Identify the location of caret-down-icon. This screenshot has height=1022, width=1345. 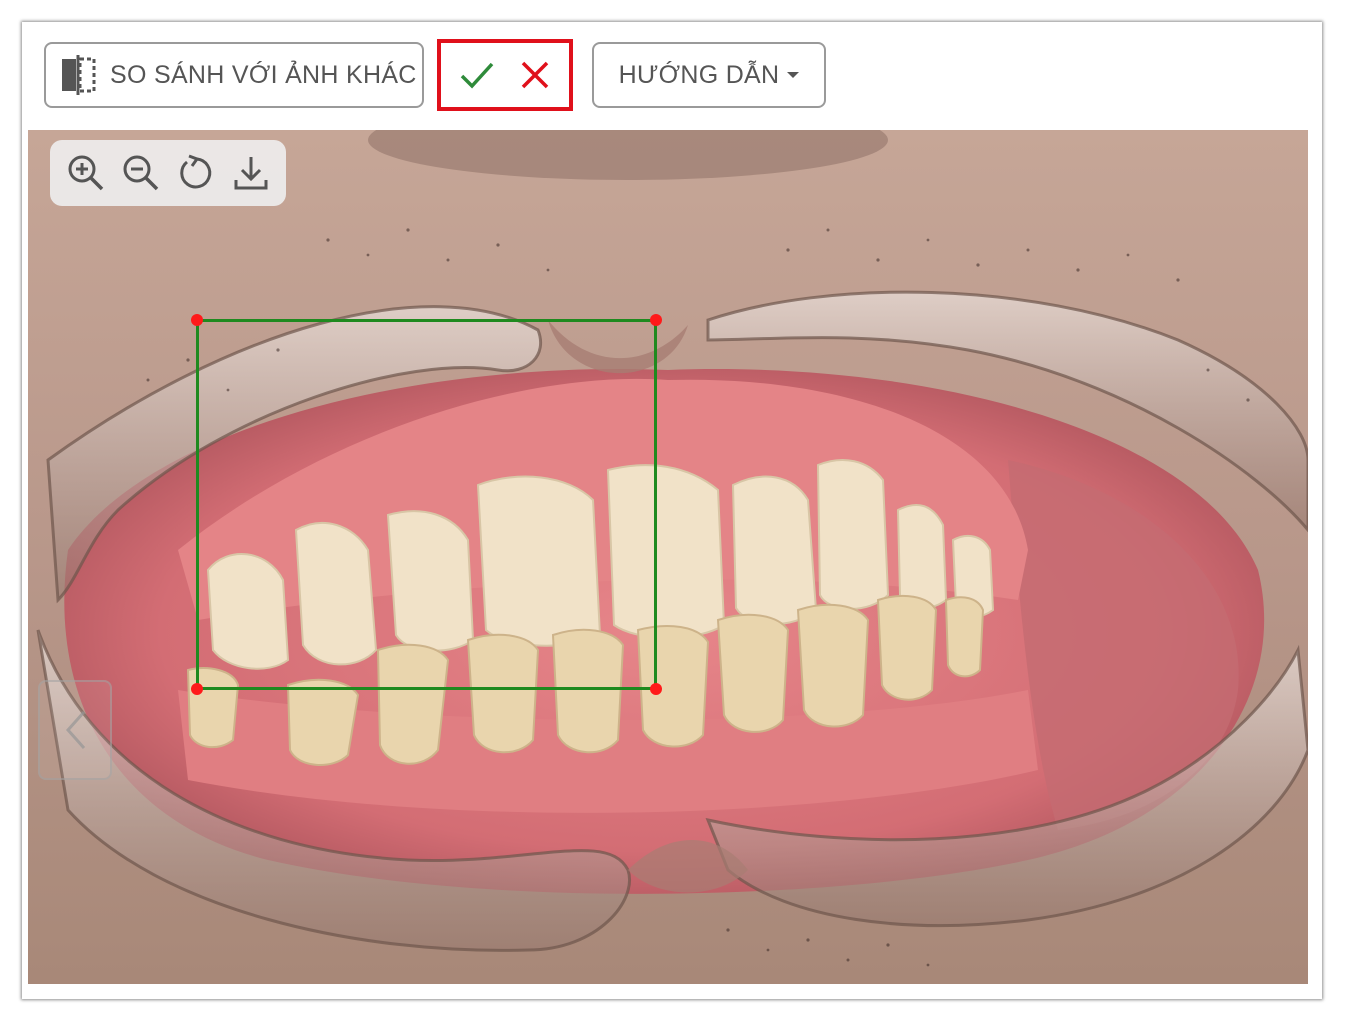
(793, 75).